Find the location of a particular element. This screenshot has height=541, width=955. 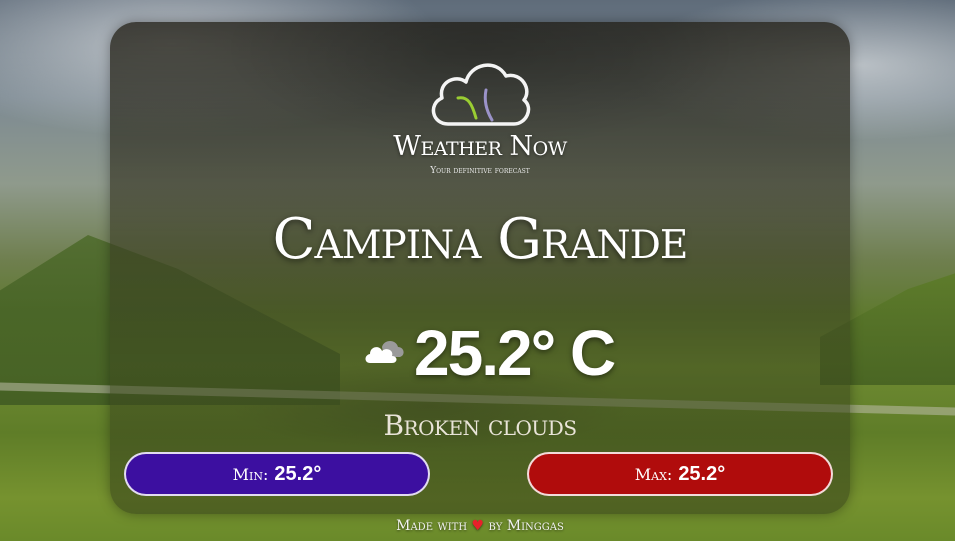

app-name: Weather Now is located at coordinates (480, 146).